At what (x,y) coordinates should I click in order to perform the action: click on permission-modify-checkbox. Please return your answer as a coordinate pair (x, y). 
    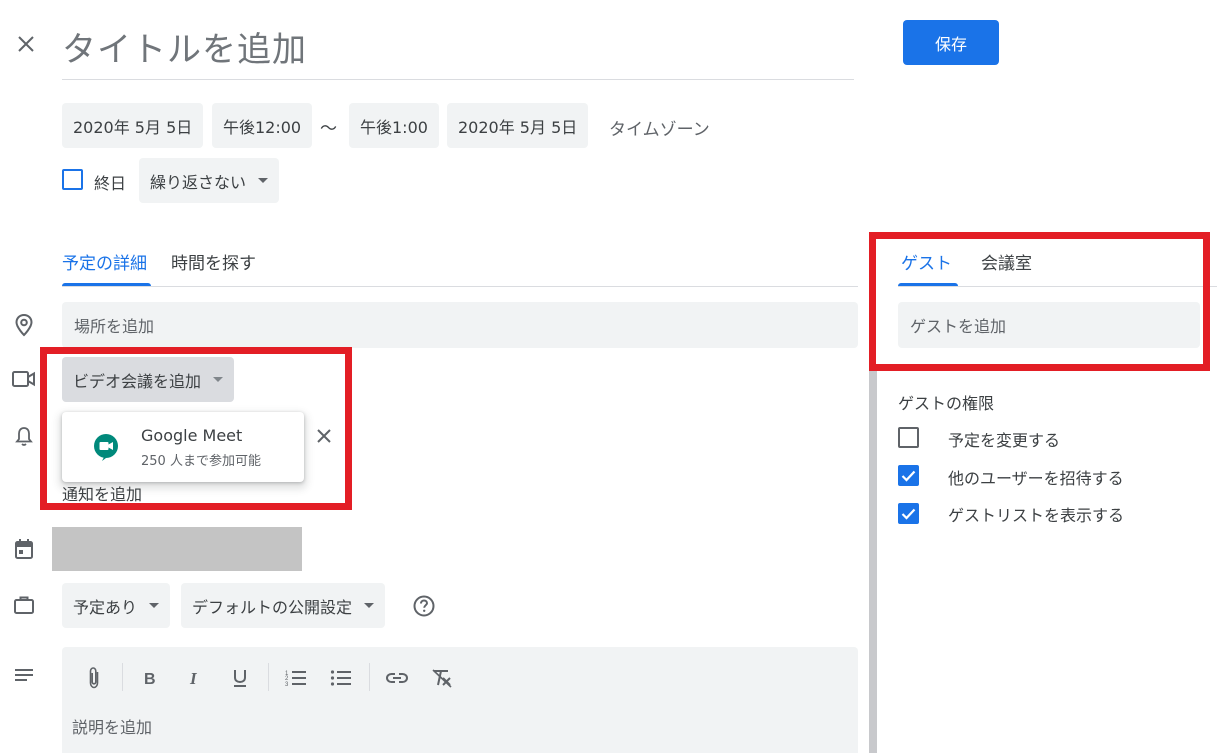
    Looking at the image, I should click on (908, 437).